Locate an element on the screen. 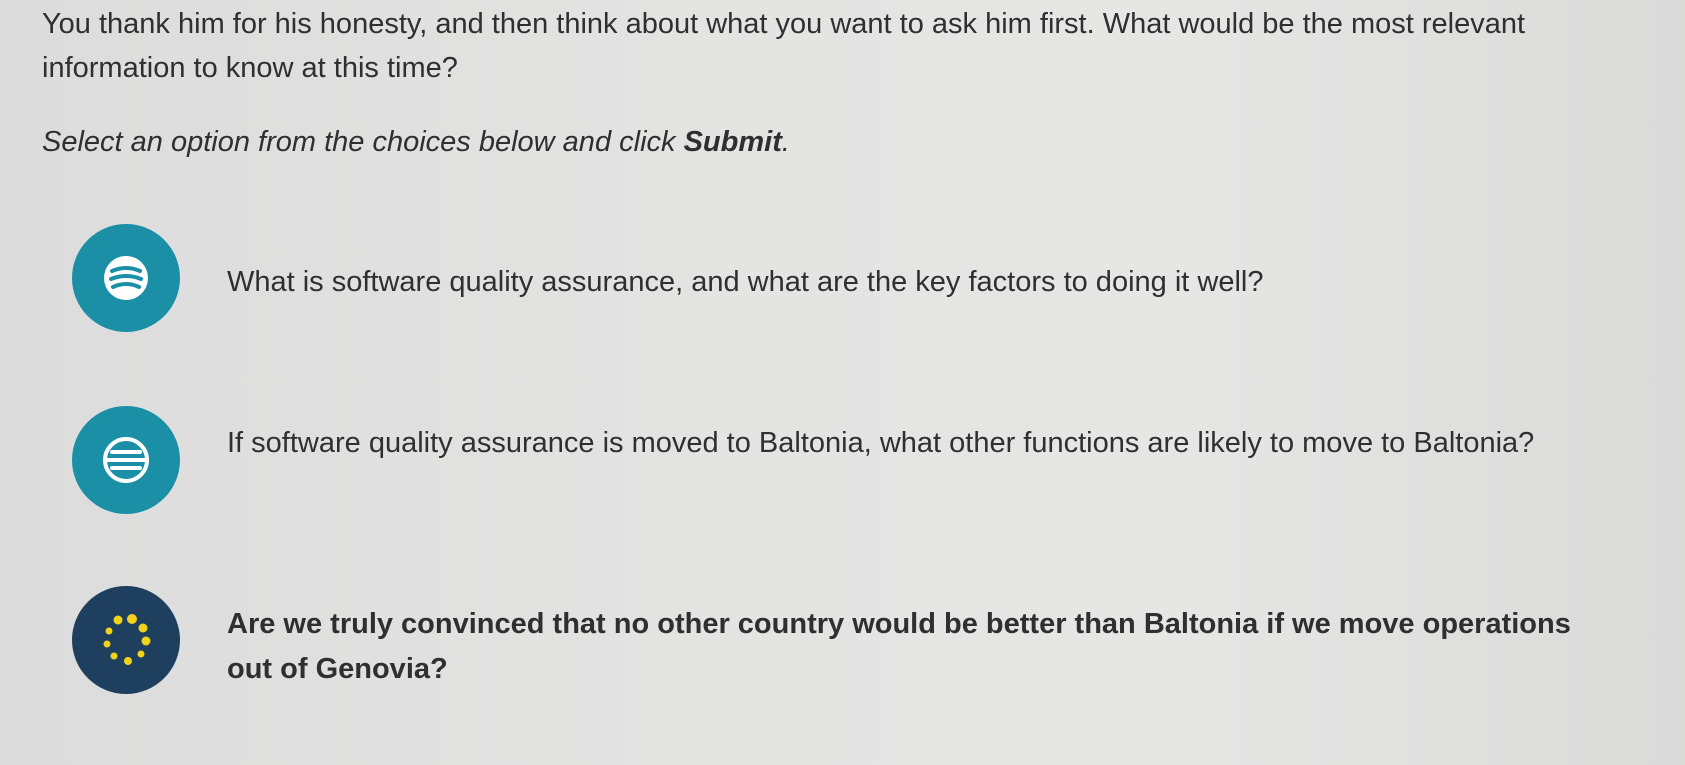 This screenshot has height=765, width=1685. dots-circle-icon is located at coordinates (126, 640).